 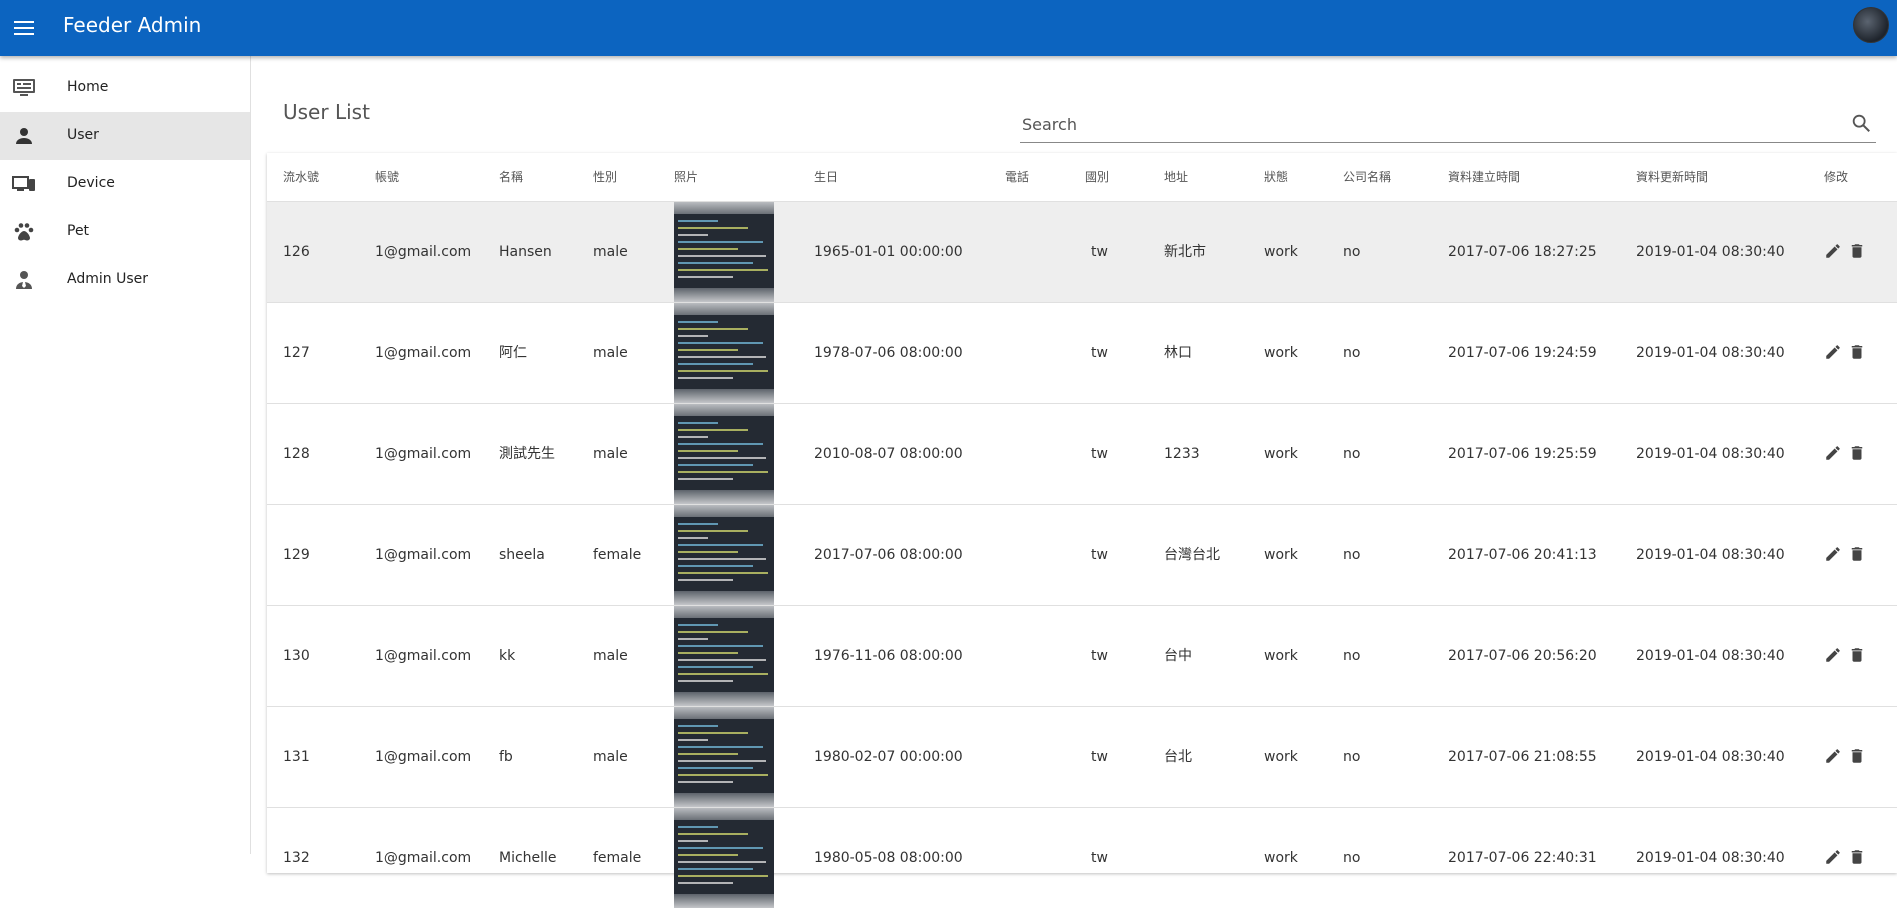 What do you see at coordinates (1422, 124) in the screenshot?
I see `search-input` at bounding box center [1422, 124].